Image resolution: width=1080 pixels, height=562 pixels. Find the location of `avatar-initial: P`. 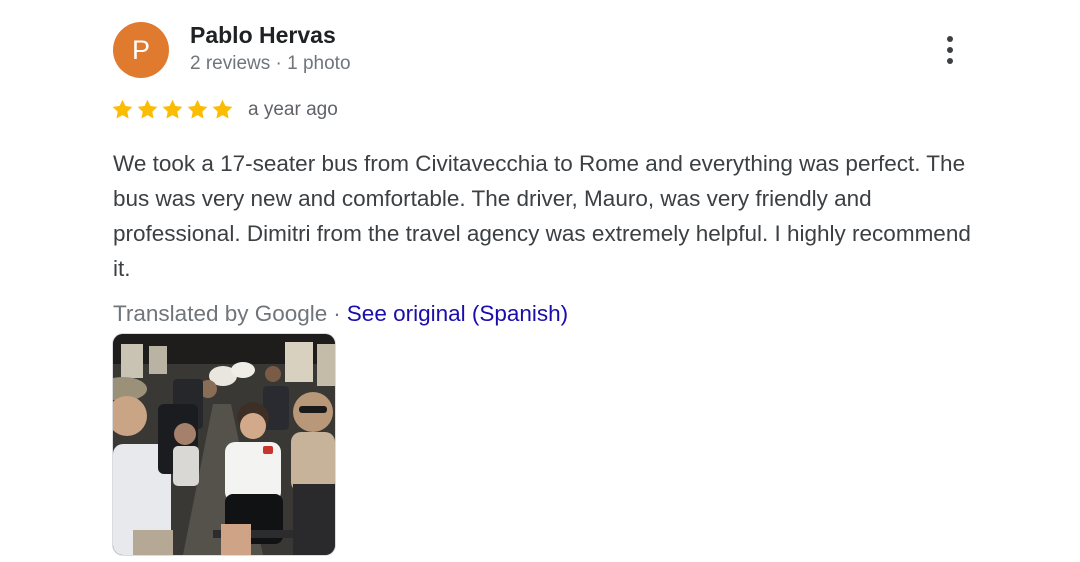

avatar-initial: P is located at coordinates (140, 49).